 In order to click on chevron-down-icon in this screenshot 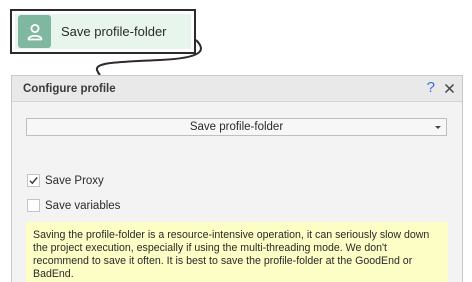, I will do `click(438, 127)`.